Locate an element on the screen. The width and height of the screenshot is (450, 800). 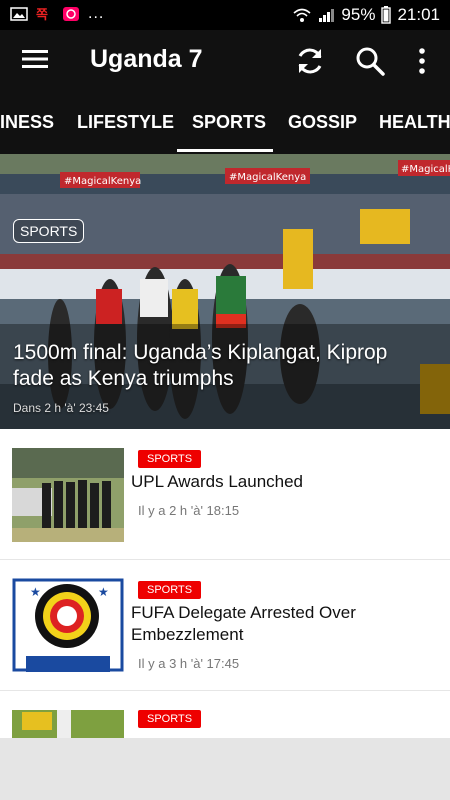
wifi-icon is located at coordinates (302, 15).